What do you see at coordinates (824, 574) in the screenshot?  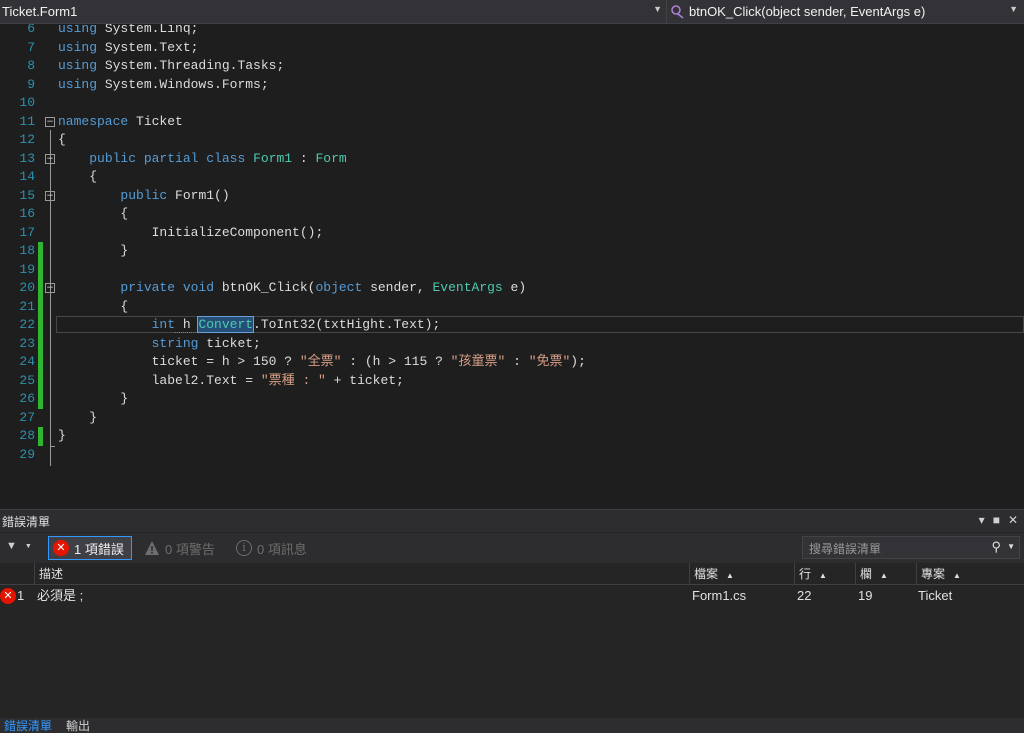 I see `column-header-line: 行 ▲` at bounding box center [824, 574].